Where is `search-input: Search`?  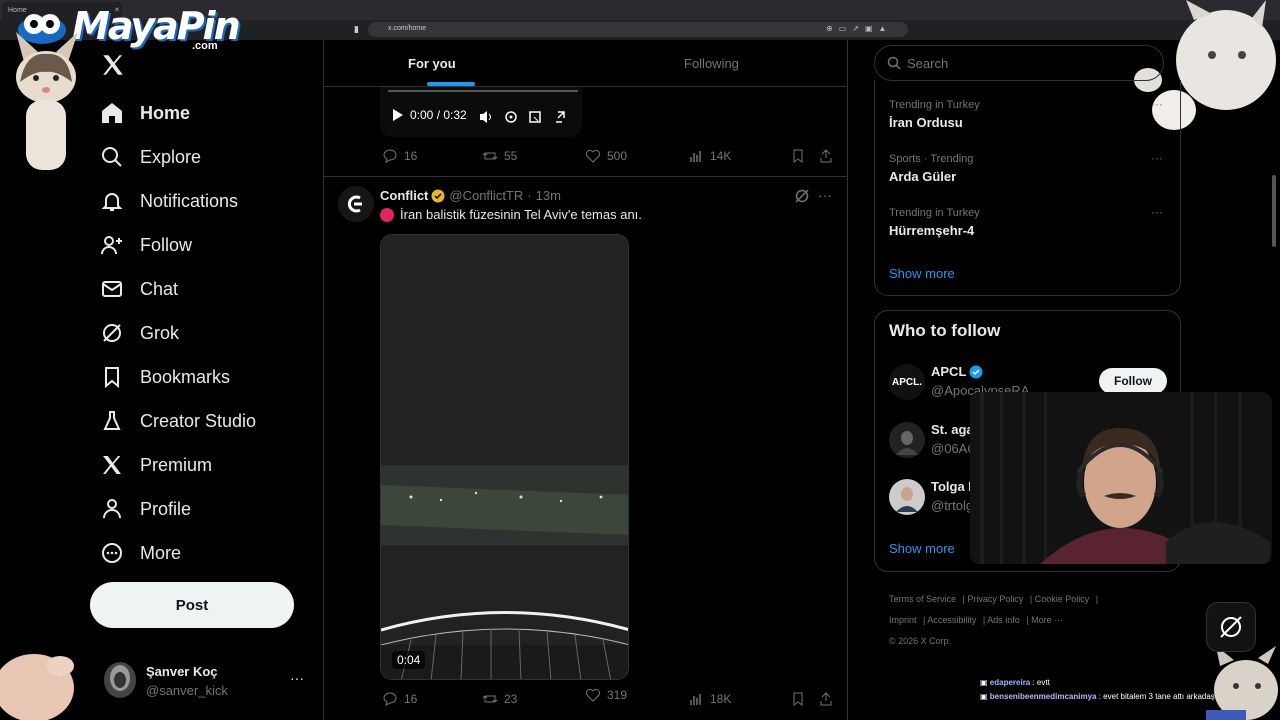 search-input: Search is located at coordinates (1019, 63).